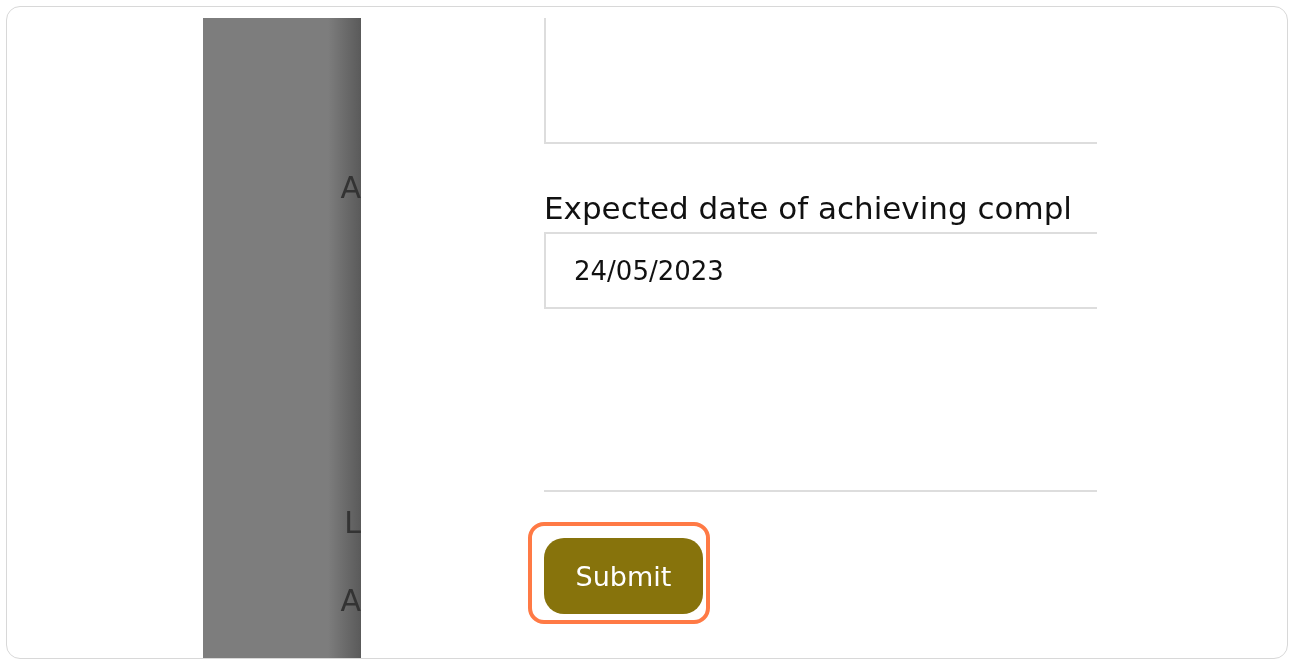  What do you see at coordinates (623, 576) in the screenshot?
I see `submit-button: Submit` at bounding box center [623, 576].